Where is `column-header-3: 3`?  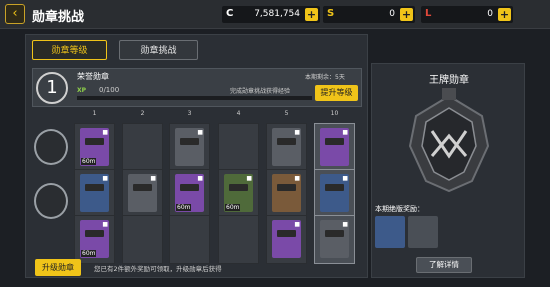 column-header-3: 3 is located at coordinates (189, 113).